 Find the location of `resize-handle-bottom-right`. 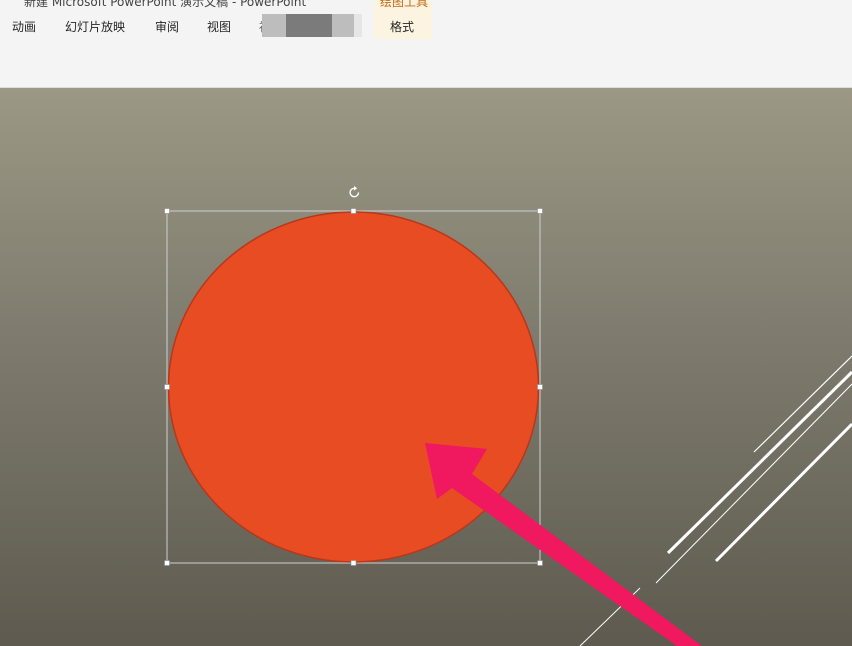

resize-handle-bottom-right is located at coordinates (540, 563).